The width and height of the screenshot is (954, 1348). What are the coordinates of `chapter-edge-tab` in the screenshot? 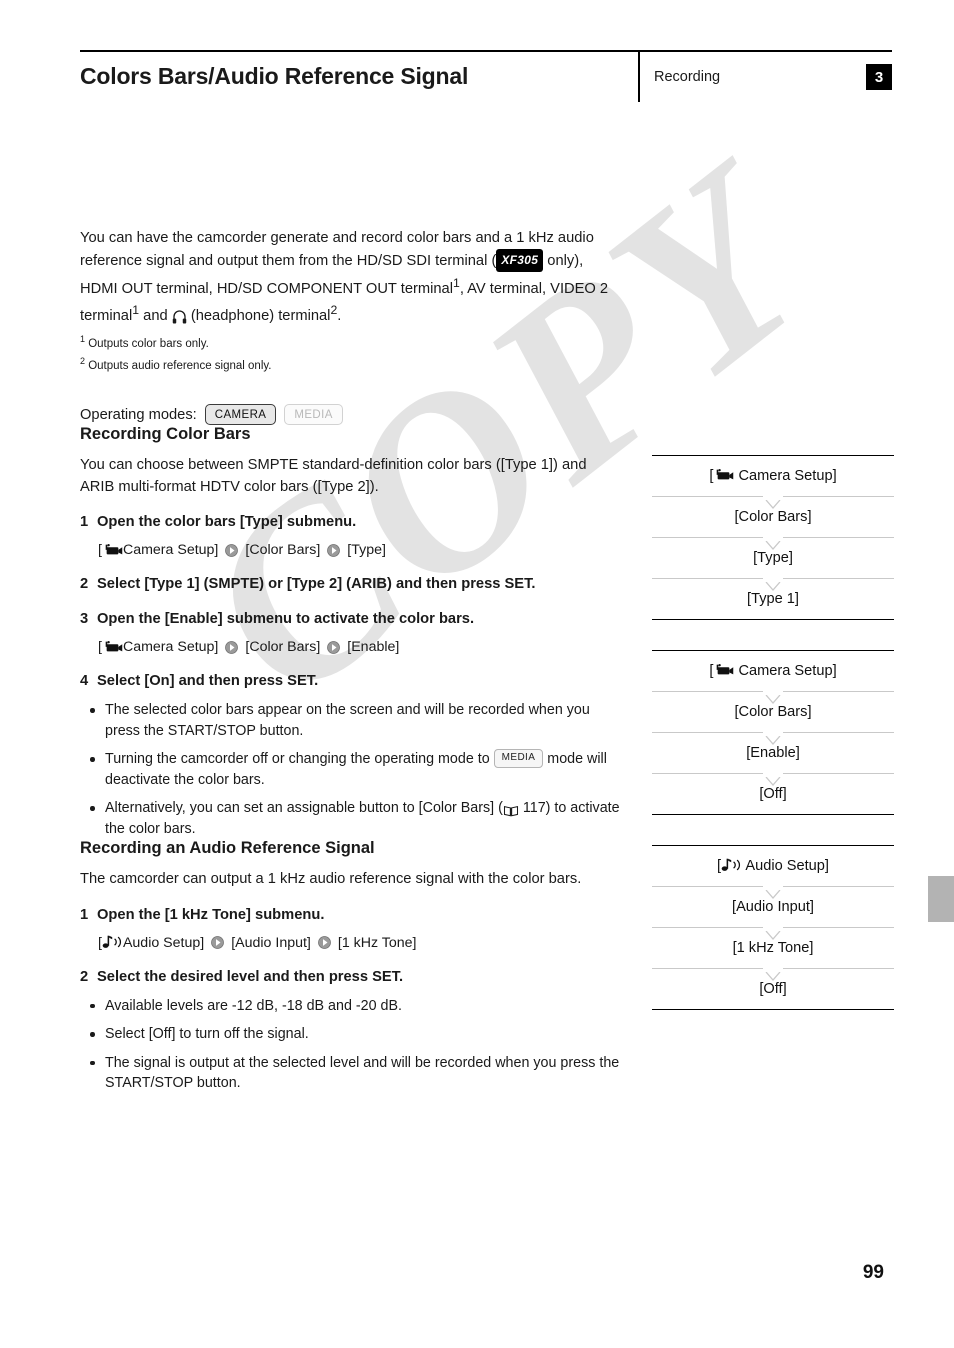 It's located at (941, 899).